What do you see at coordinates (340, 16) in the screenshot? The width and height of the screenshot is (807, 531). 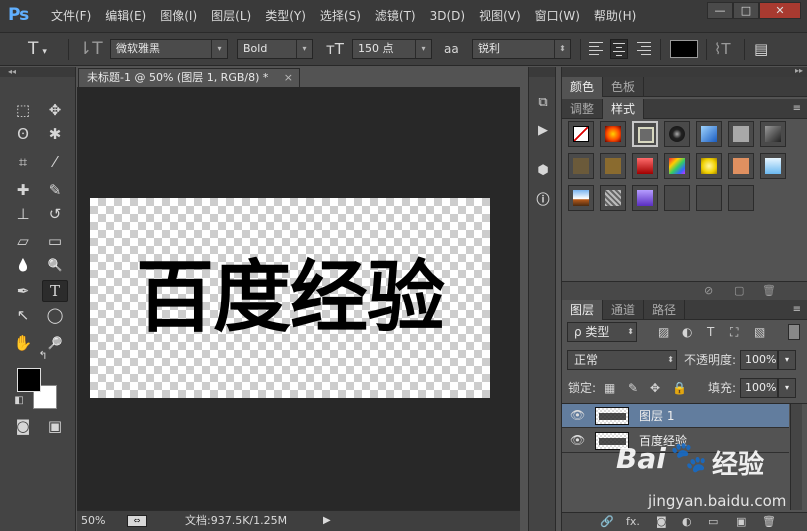 I see `menu-select: 选择(S)` at bounding box center [340, 16].